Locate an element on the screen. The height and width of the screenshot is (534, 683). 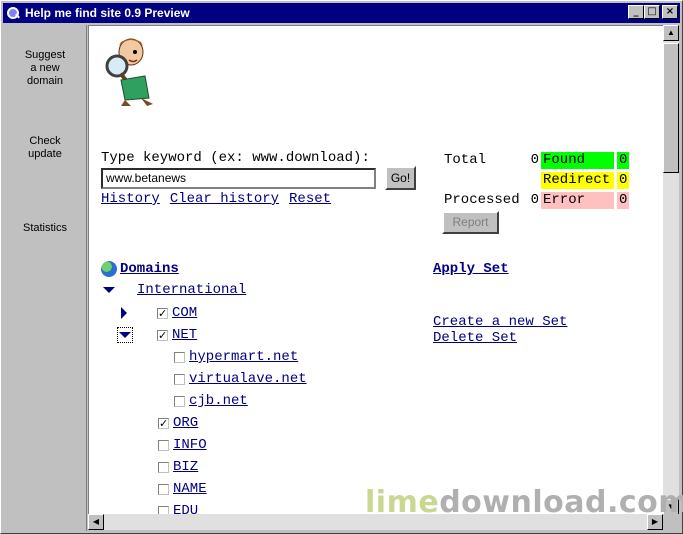
checkbox-hypermart is located at coordinates (179, 357).